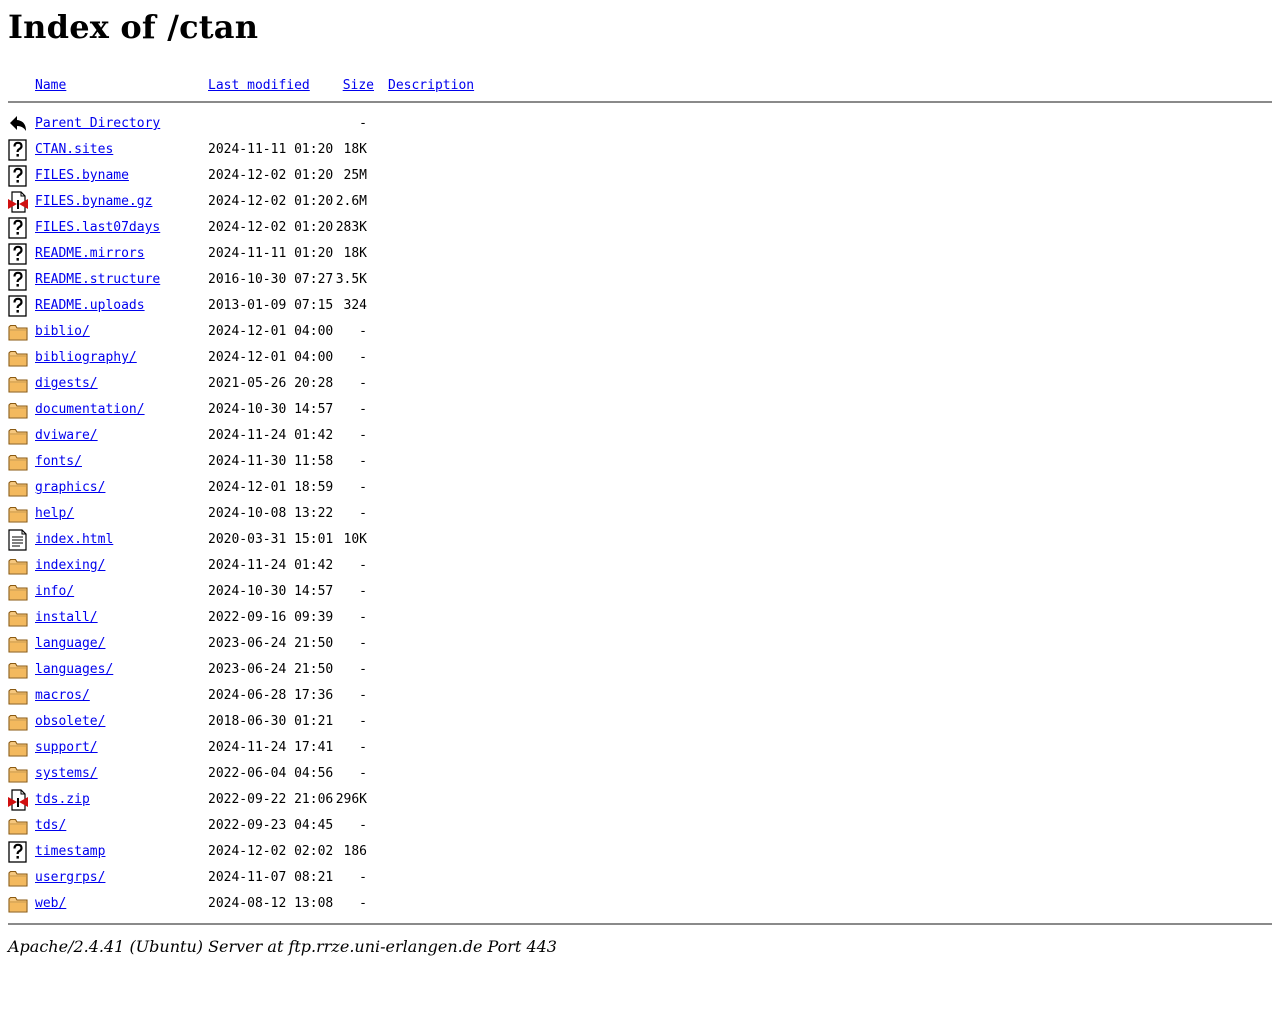  Describe the element at coordinates (82, 176) in the screenshot. I see `entry-name-link: FILES.byname` at that location.